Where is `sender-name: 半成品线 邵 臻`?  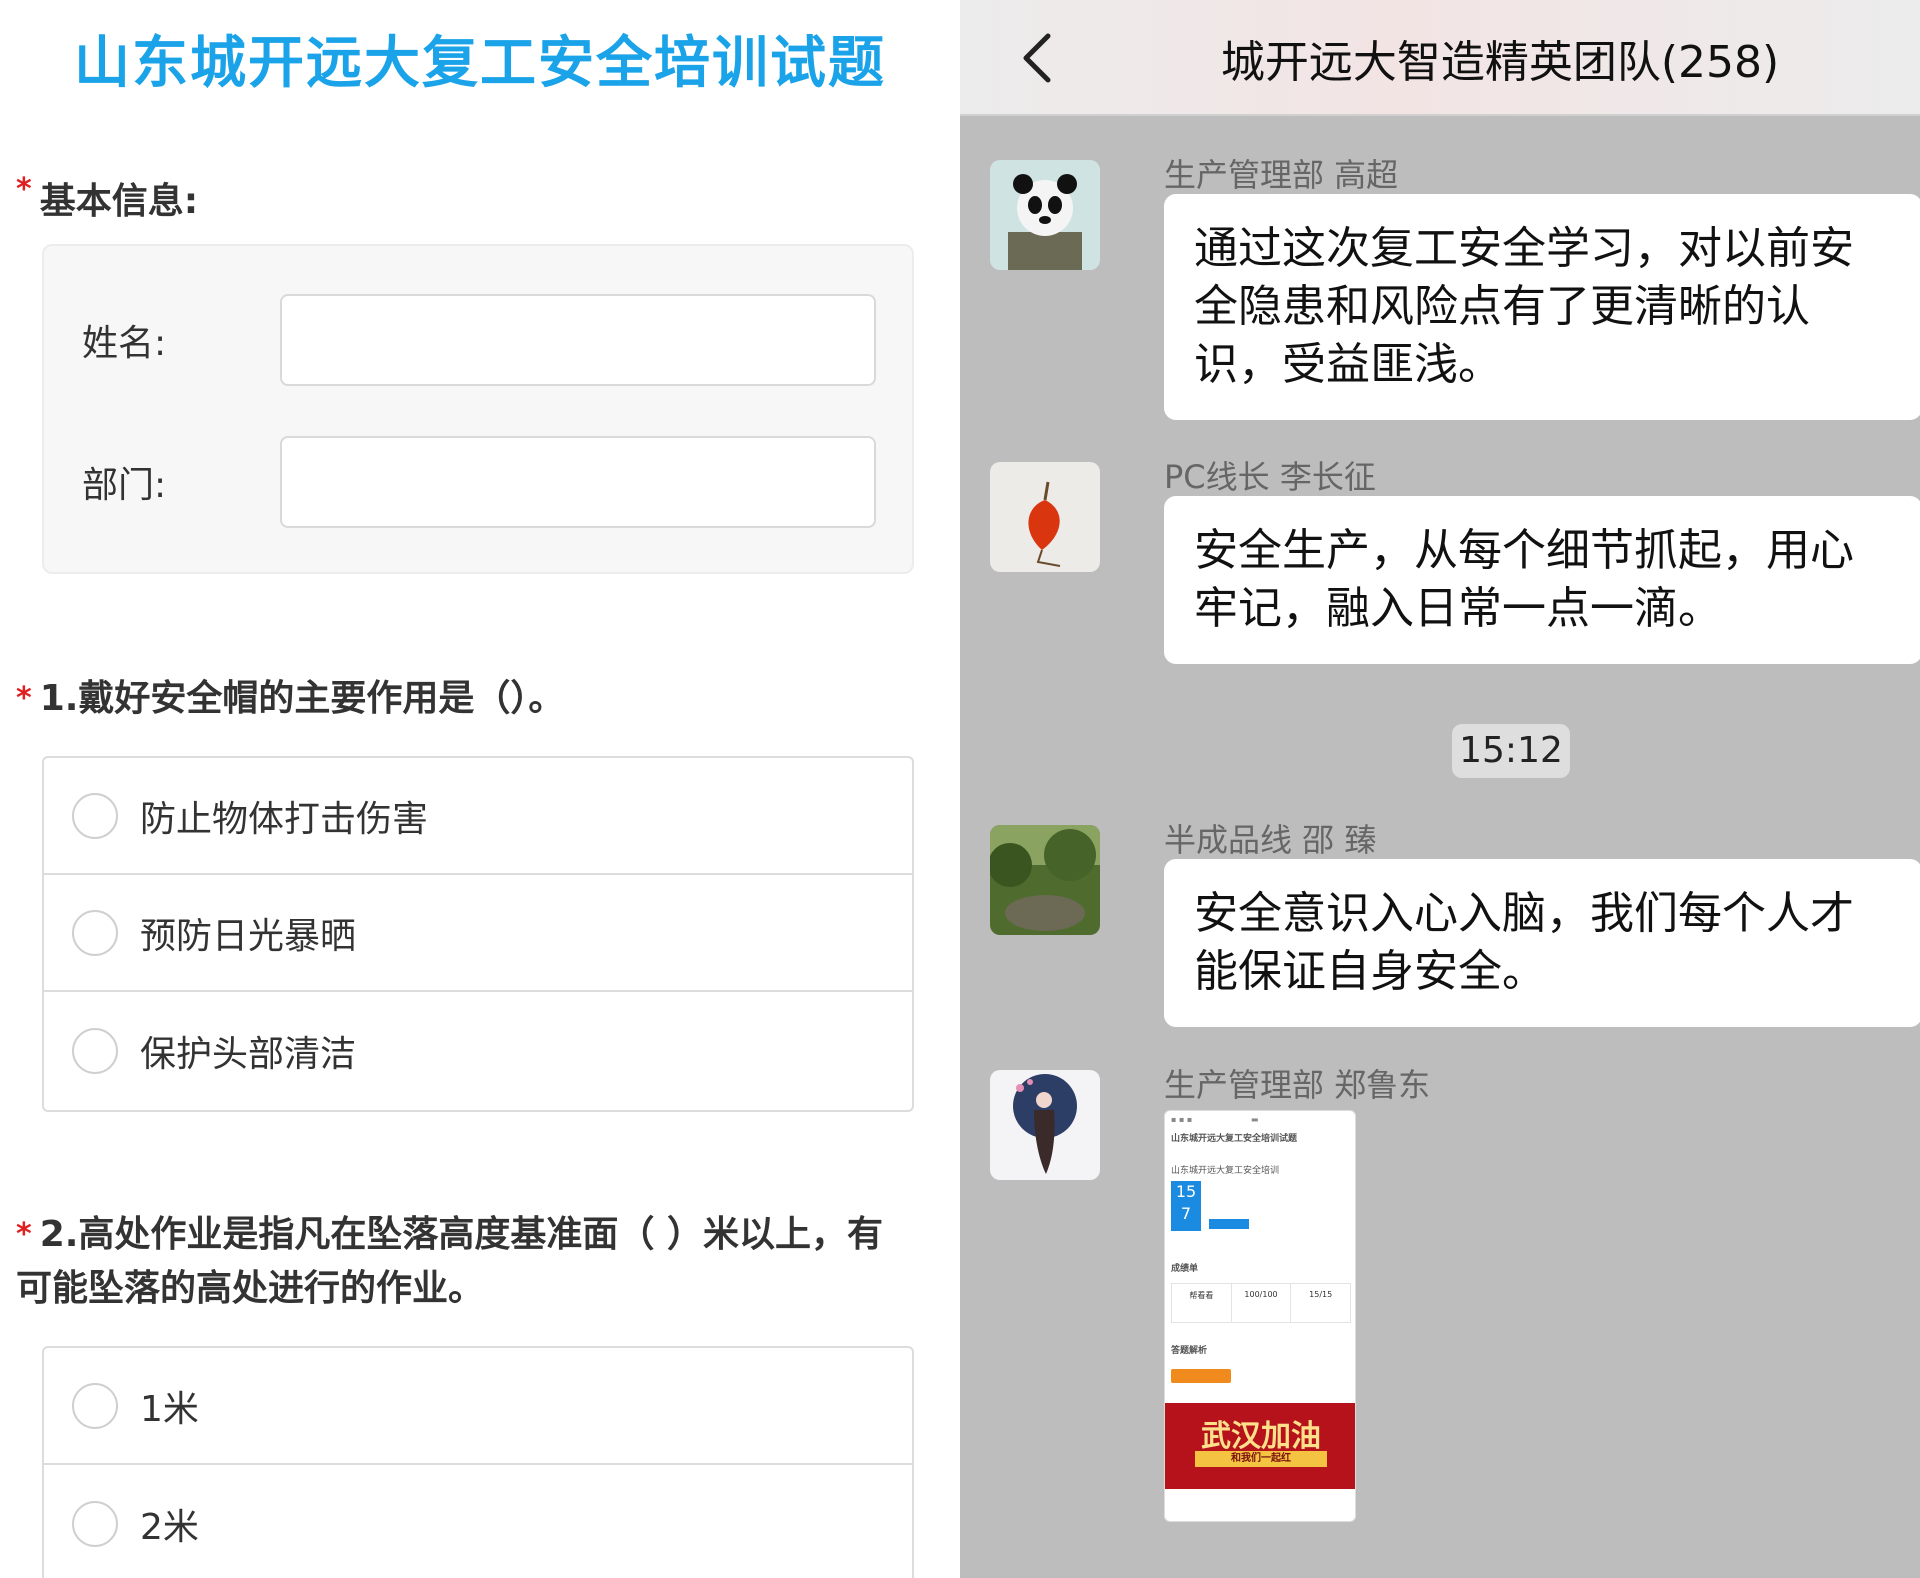
sender-name: 半成品线 邵 臻 is located at coordinates (1270, 840).